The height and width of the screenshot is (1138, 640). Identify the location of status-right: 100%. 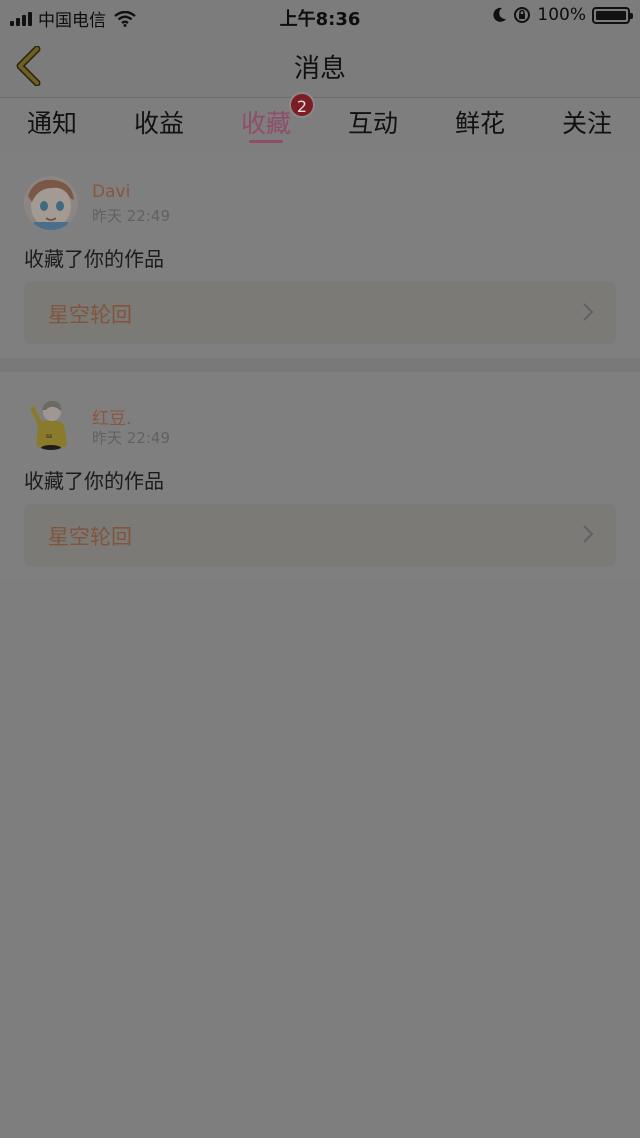
(563, 15).